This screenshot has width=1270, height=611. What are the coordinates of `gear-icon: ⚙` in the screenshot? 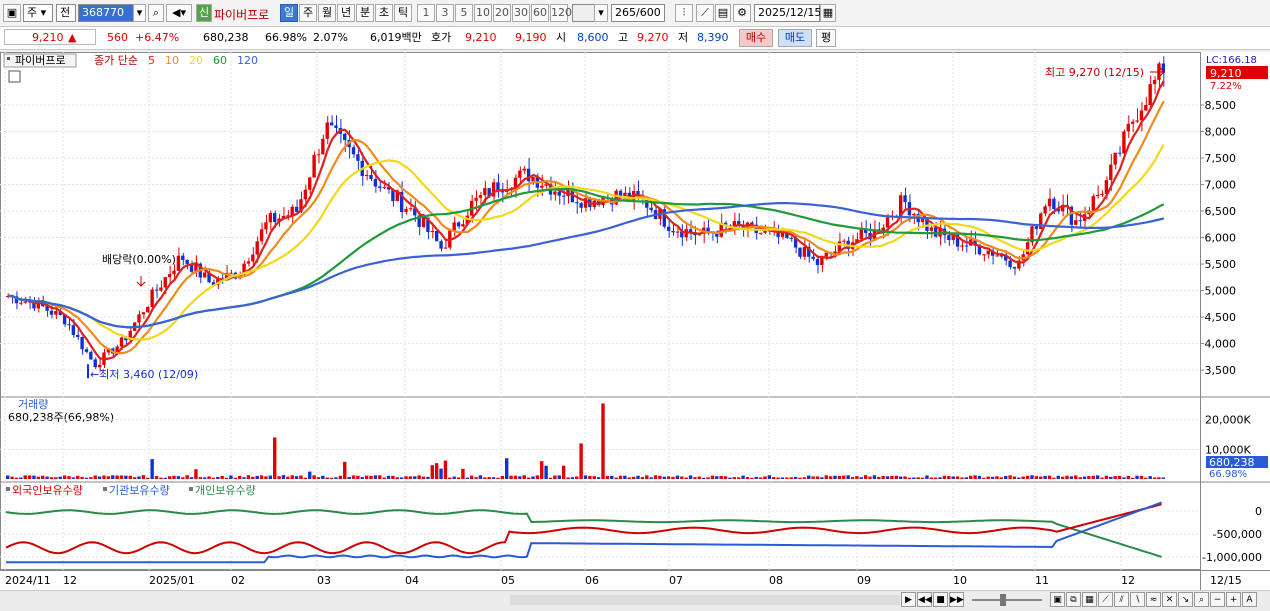 It's located at (742, 13).